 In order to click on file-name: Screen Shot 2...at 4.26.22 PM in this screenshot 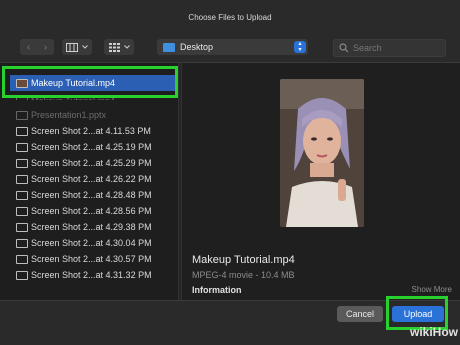, I will do `click(91, 179)`.